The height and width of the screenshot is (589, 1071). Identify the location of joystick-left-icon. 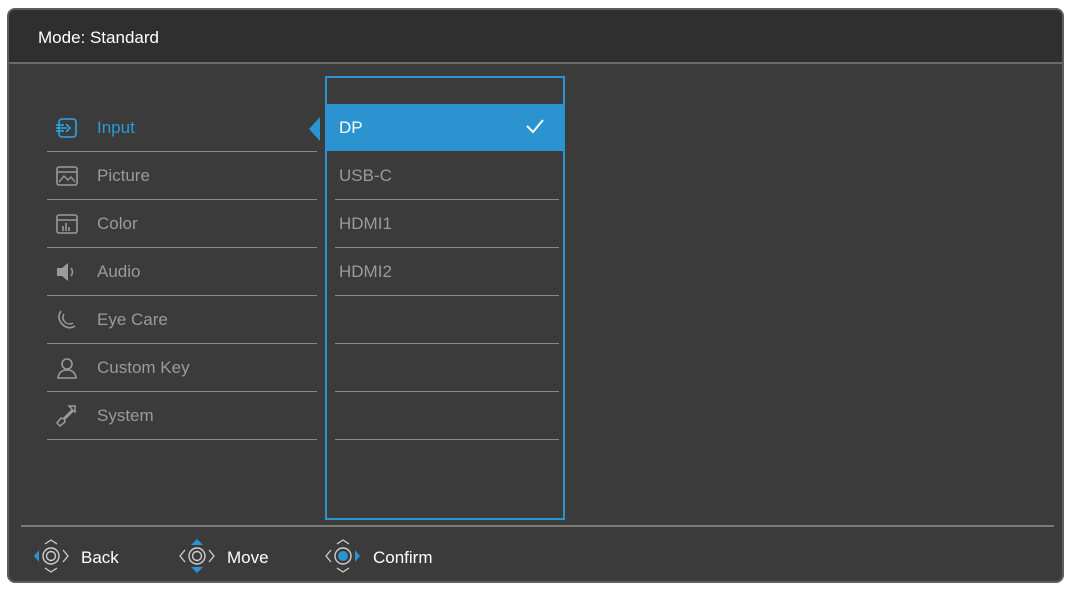
(51, 556).